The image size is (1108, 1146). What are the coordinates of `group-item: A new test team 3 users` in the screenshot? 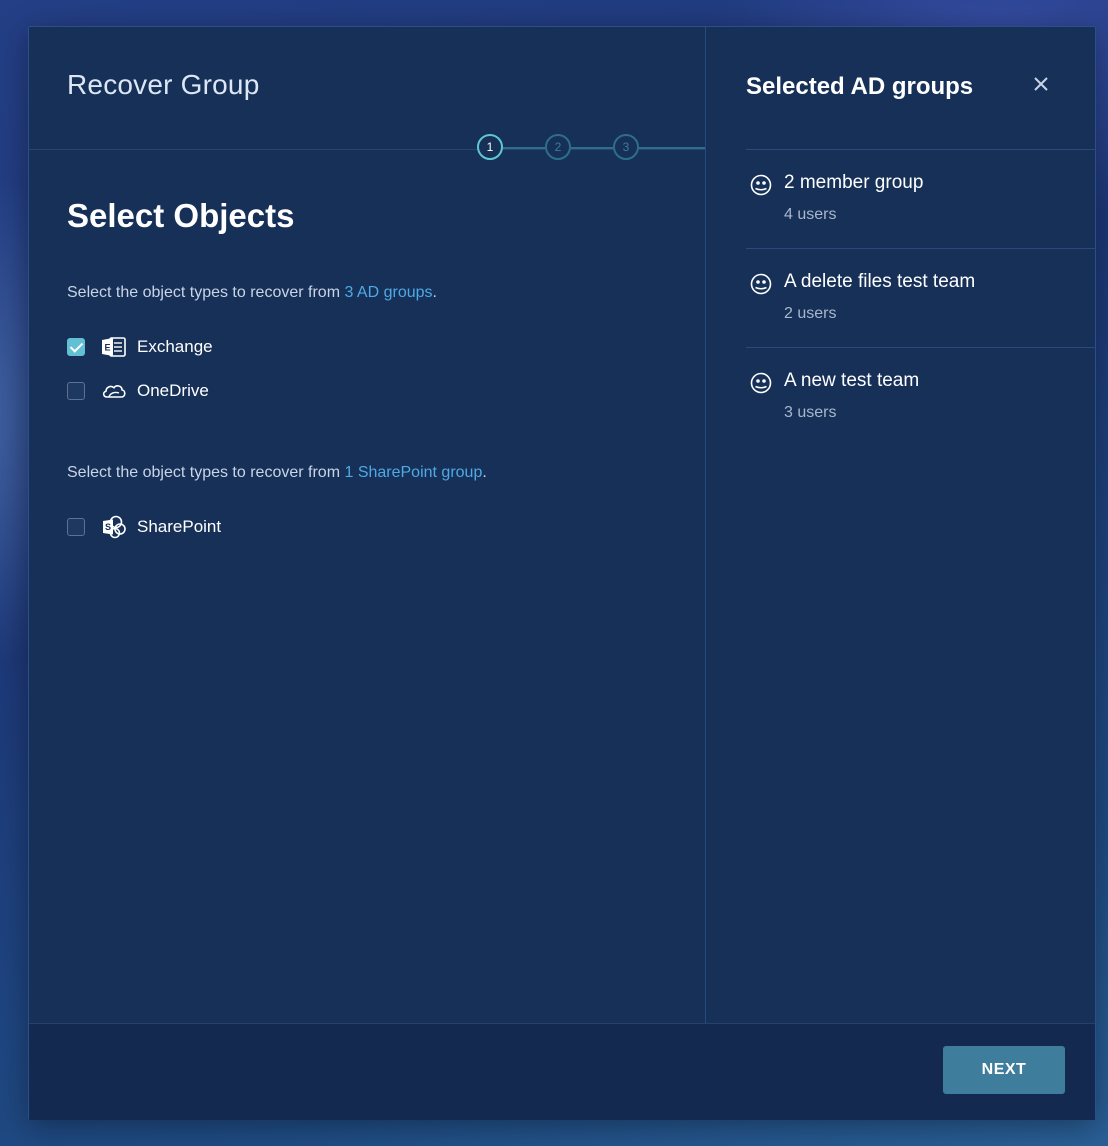 It's located at (921, 396).